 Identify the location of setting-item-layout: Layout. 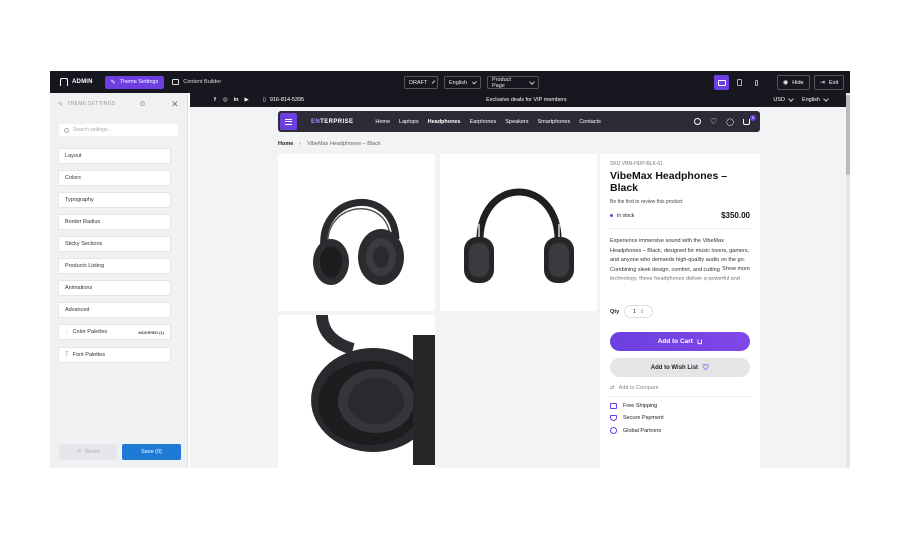
(114, 156).